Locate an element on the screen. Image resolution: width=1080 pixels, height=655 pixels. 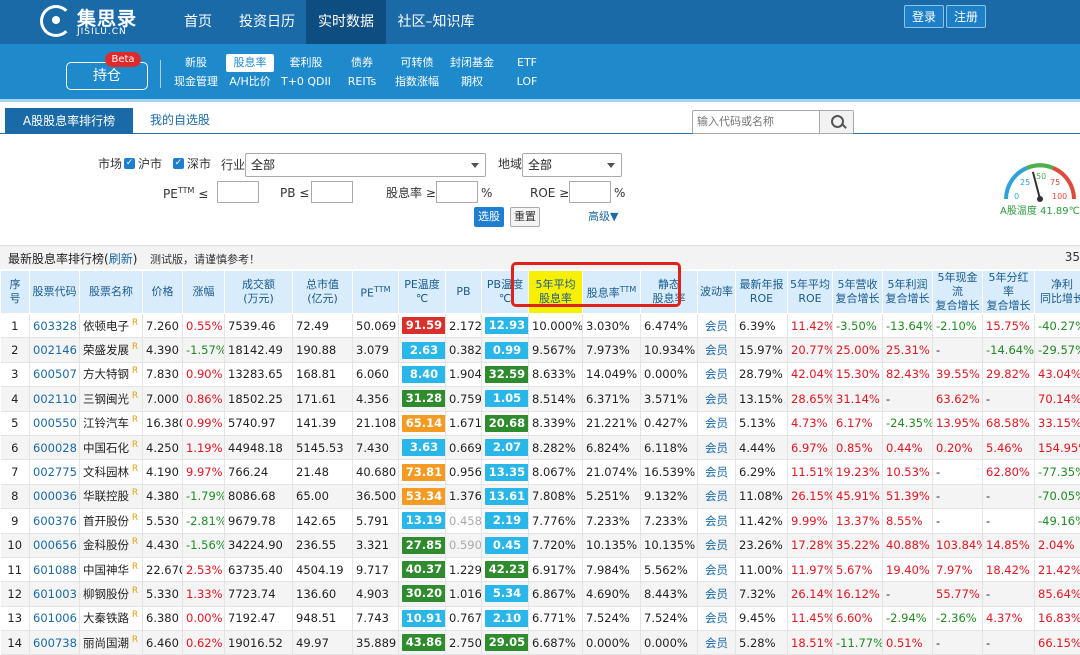
cell-1: 601003 is located at coordinates (54, 594).